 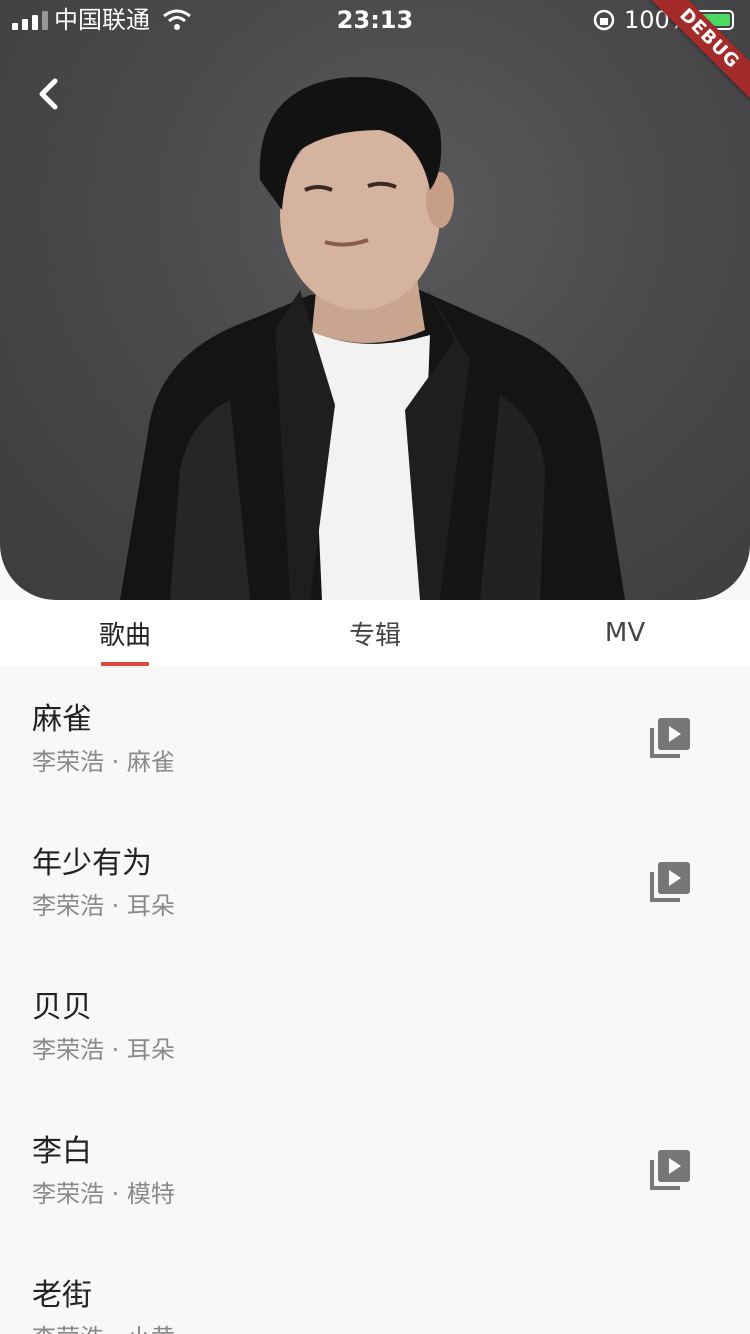 I want to click on song-title: 李白, so click(x=62, y=1151).